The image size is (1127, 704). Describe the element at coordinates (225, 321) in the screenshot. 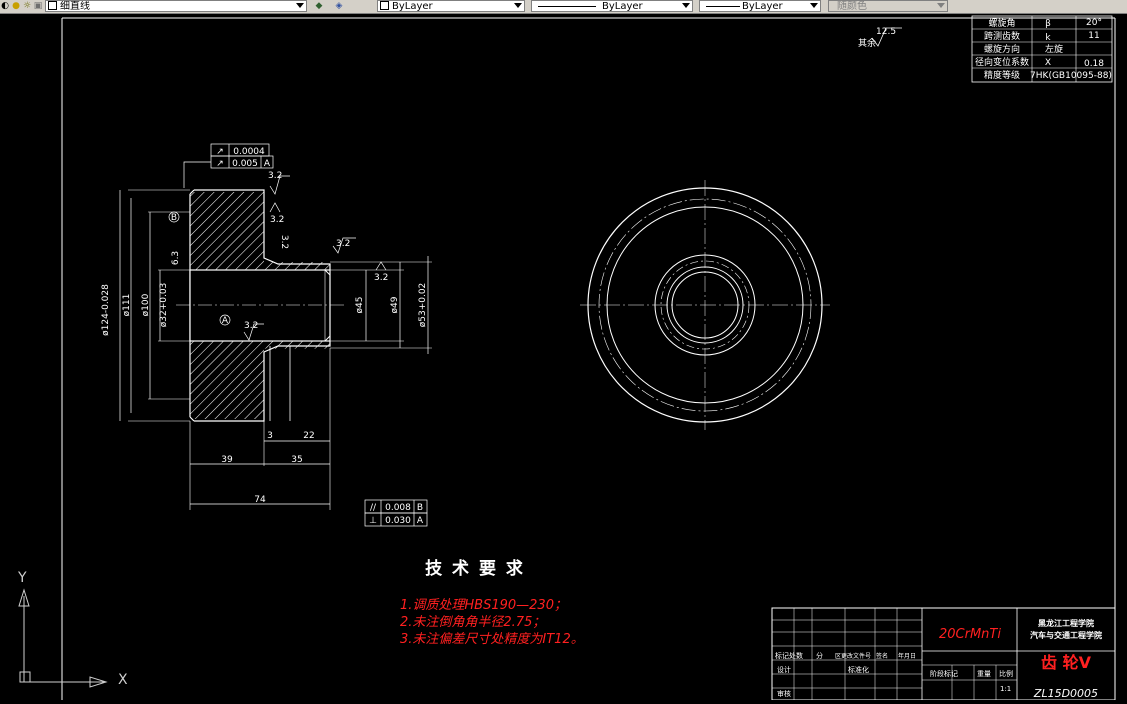

I see `datum-label: A` at that location.